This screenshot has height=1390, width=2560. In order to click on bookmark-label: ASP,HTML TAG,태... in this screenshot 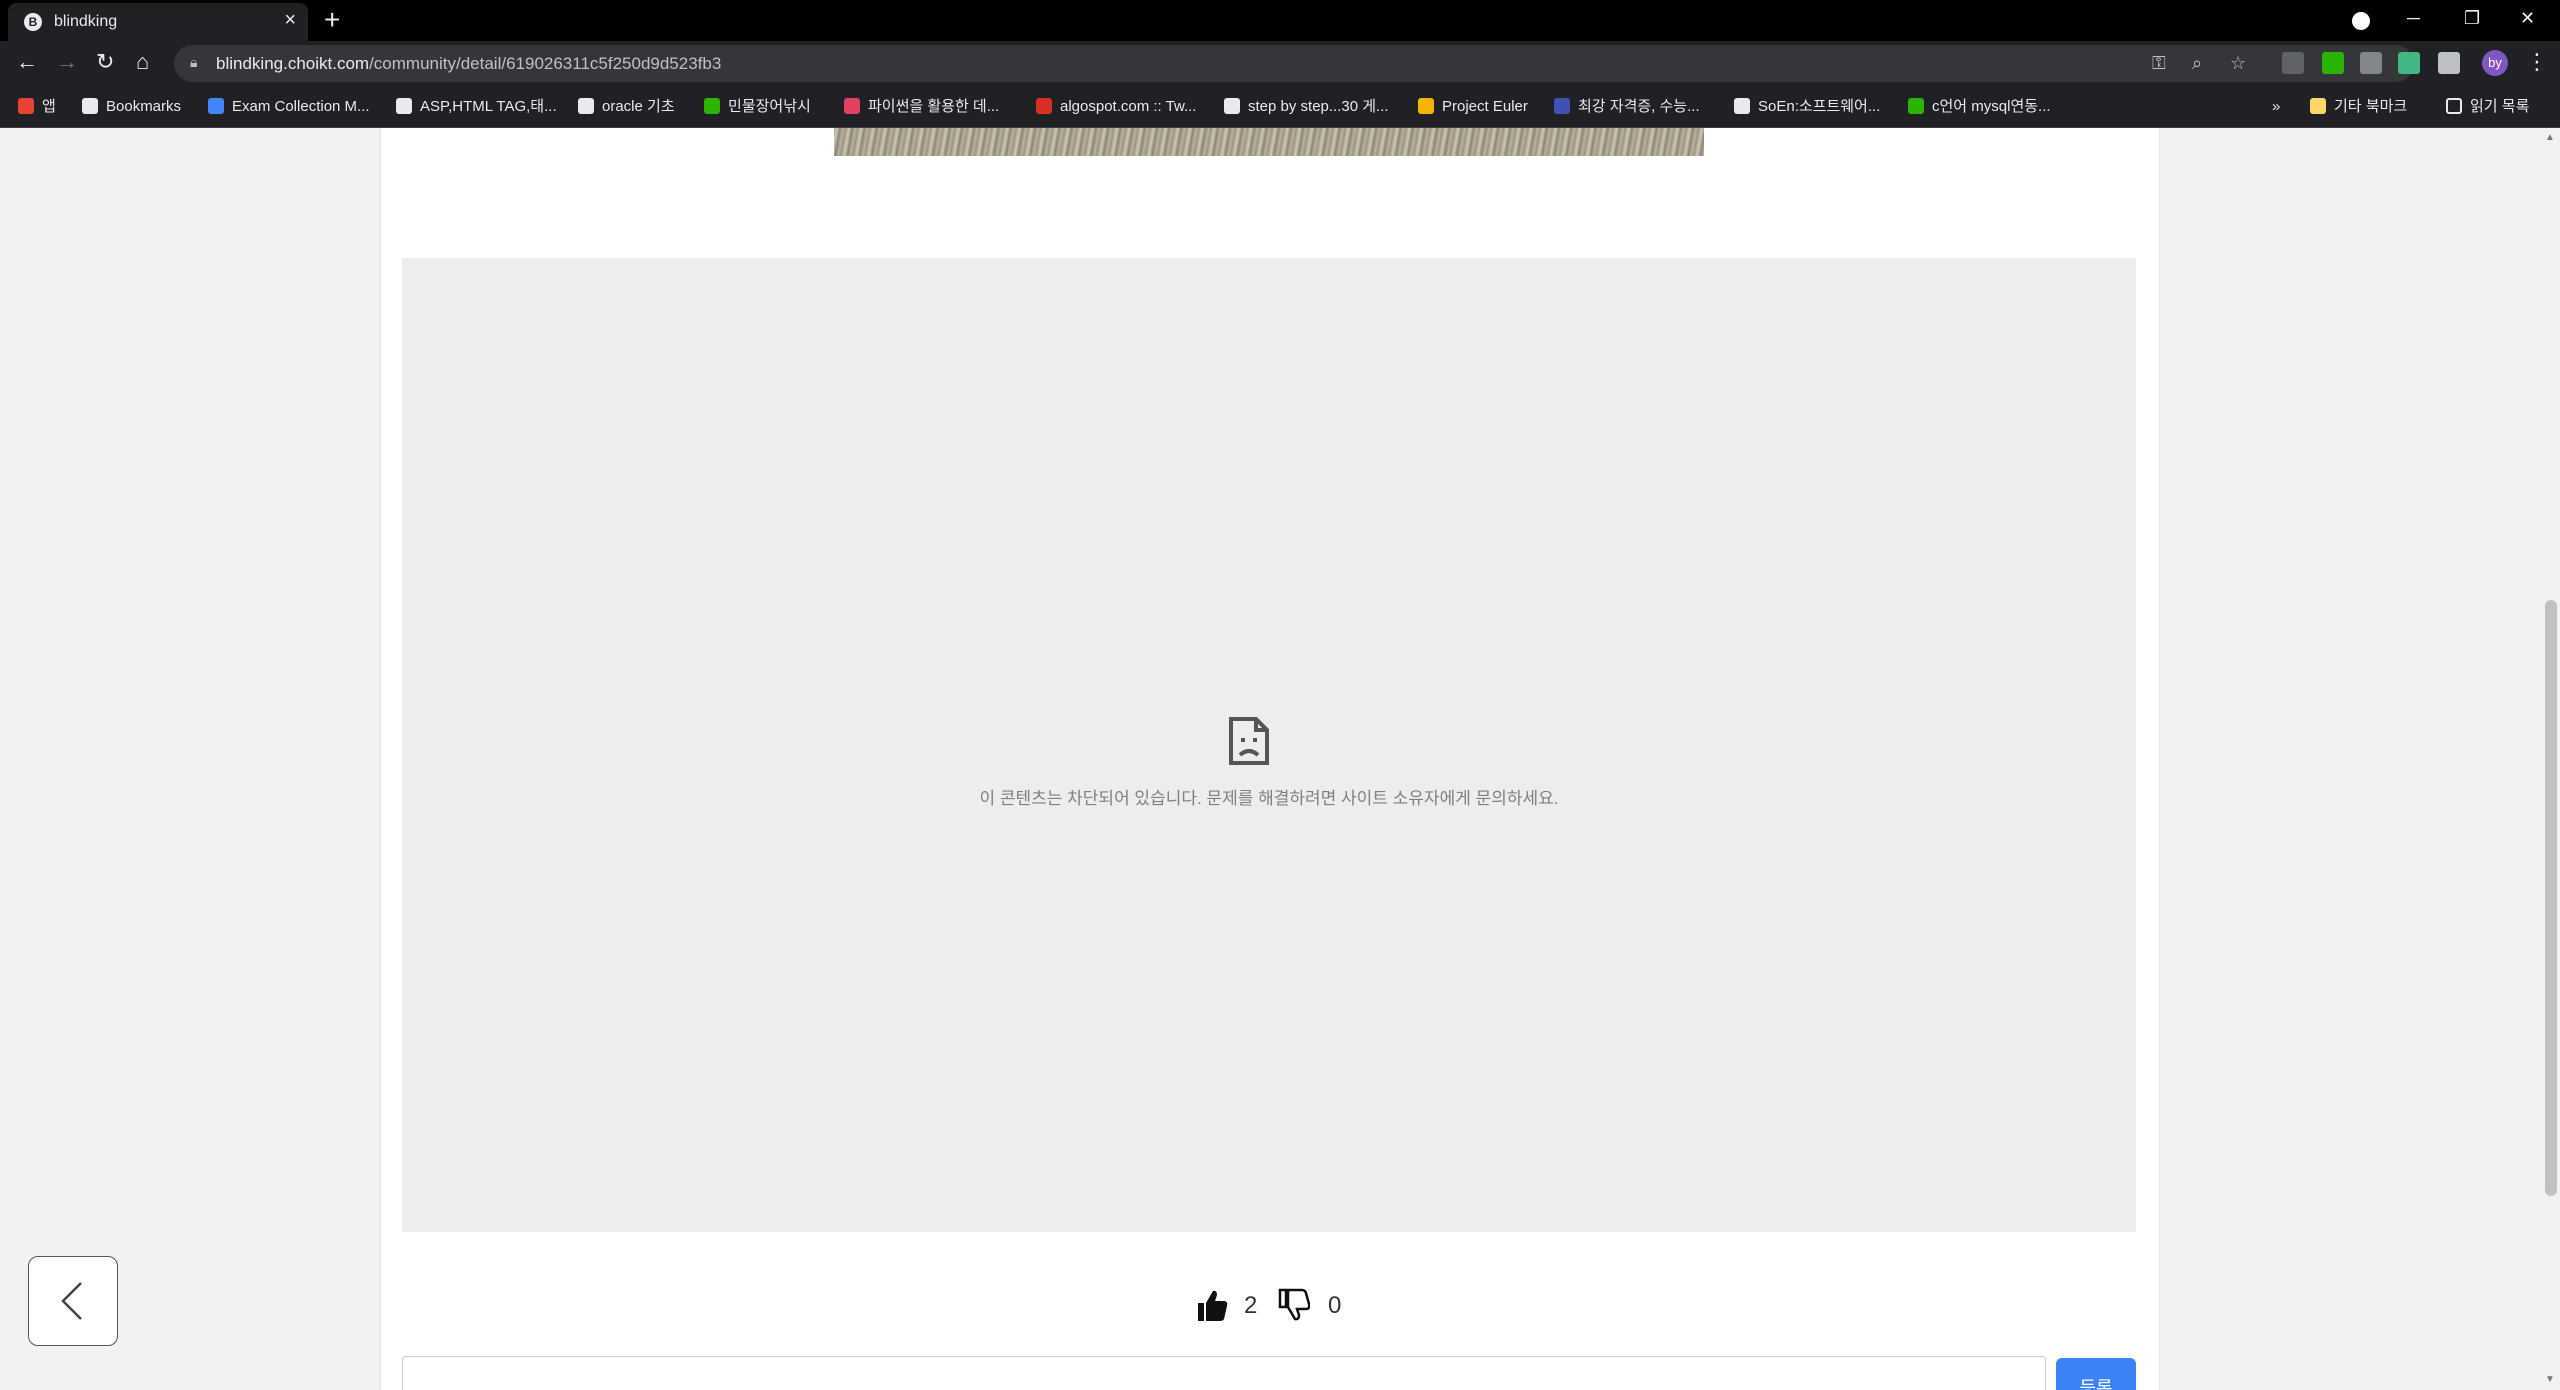, I will do `click(488, 106)`.